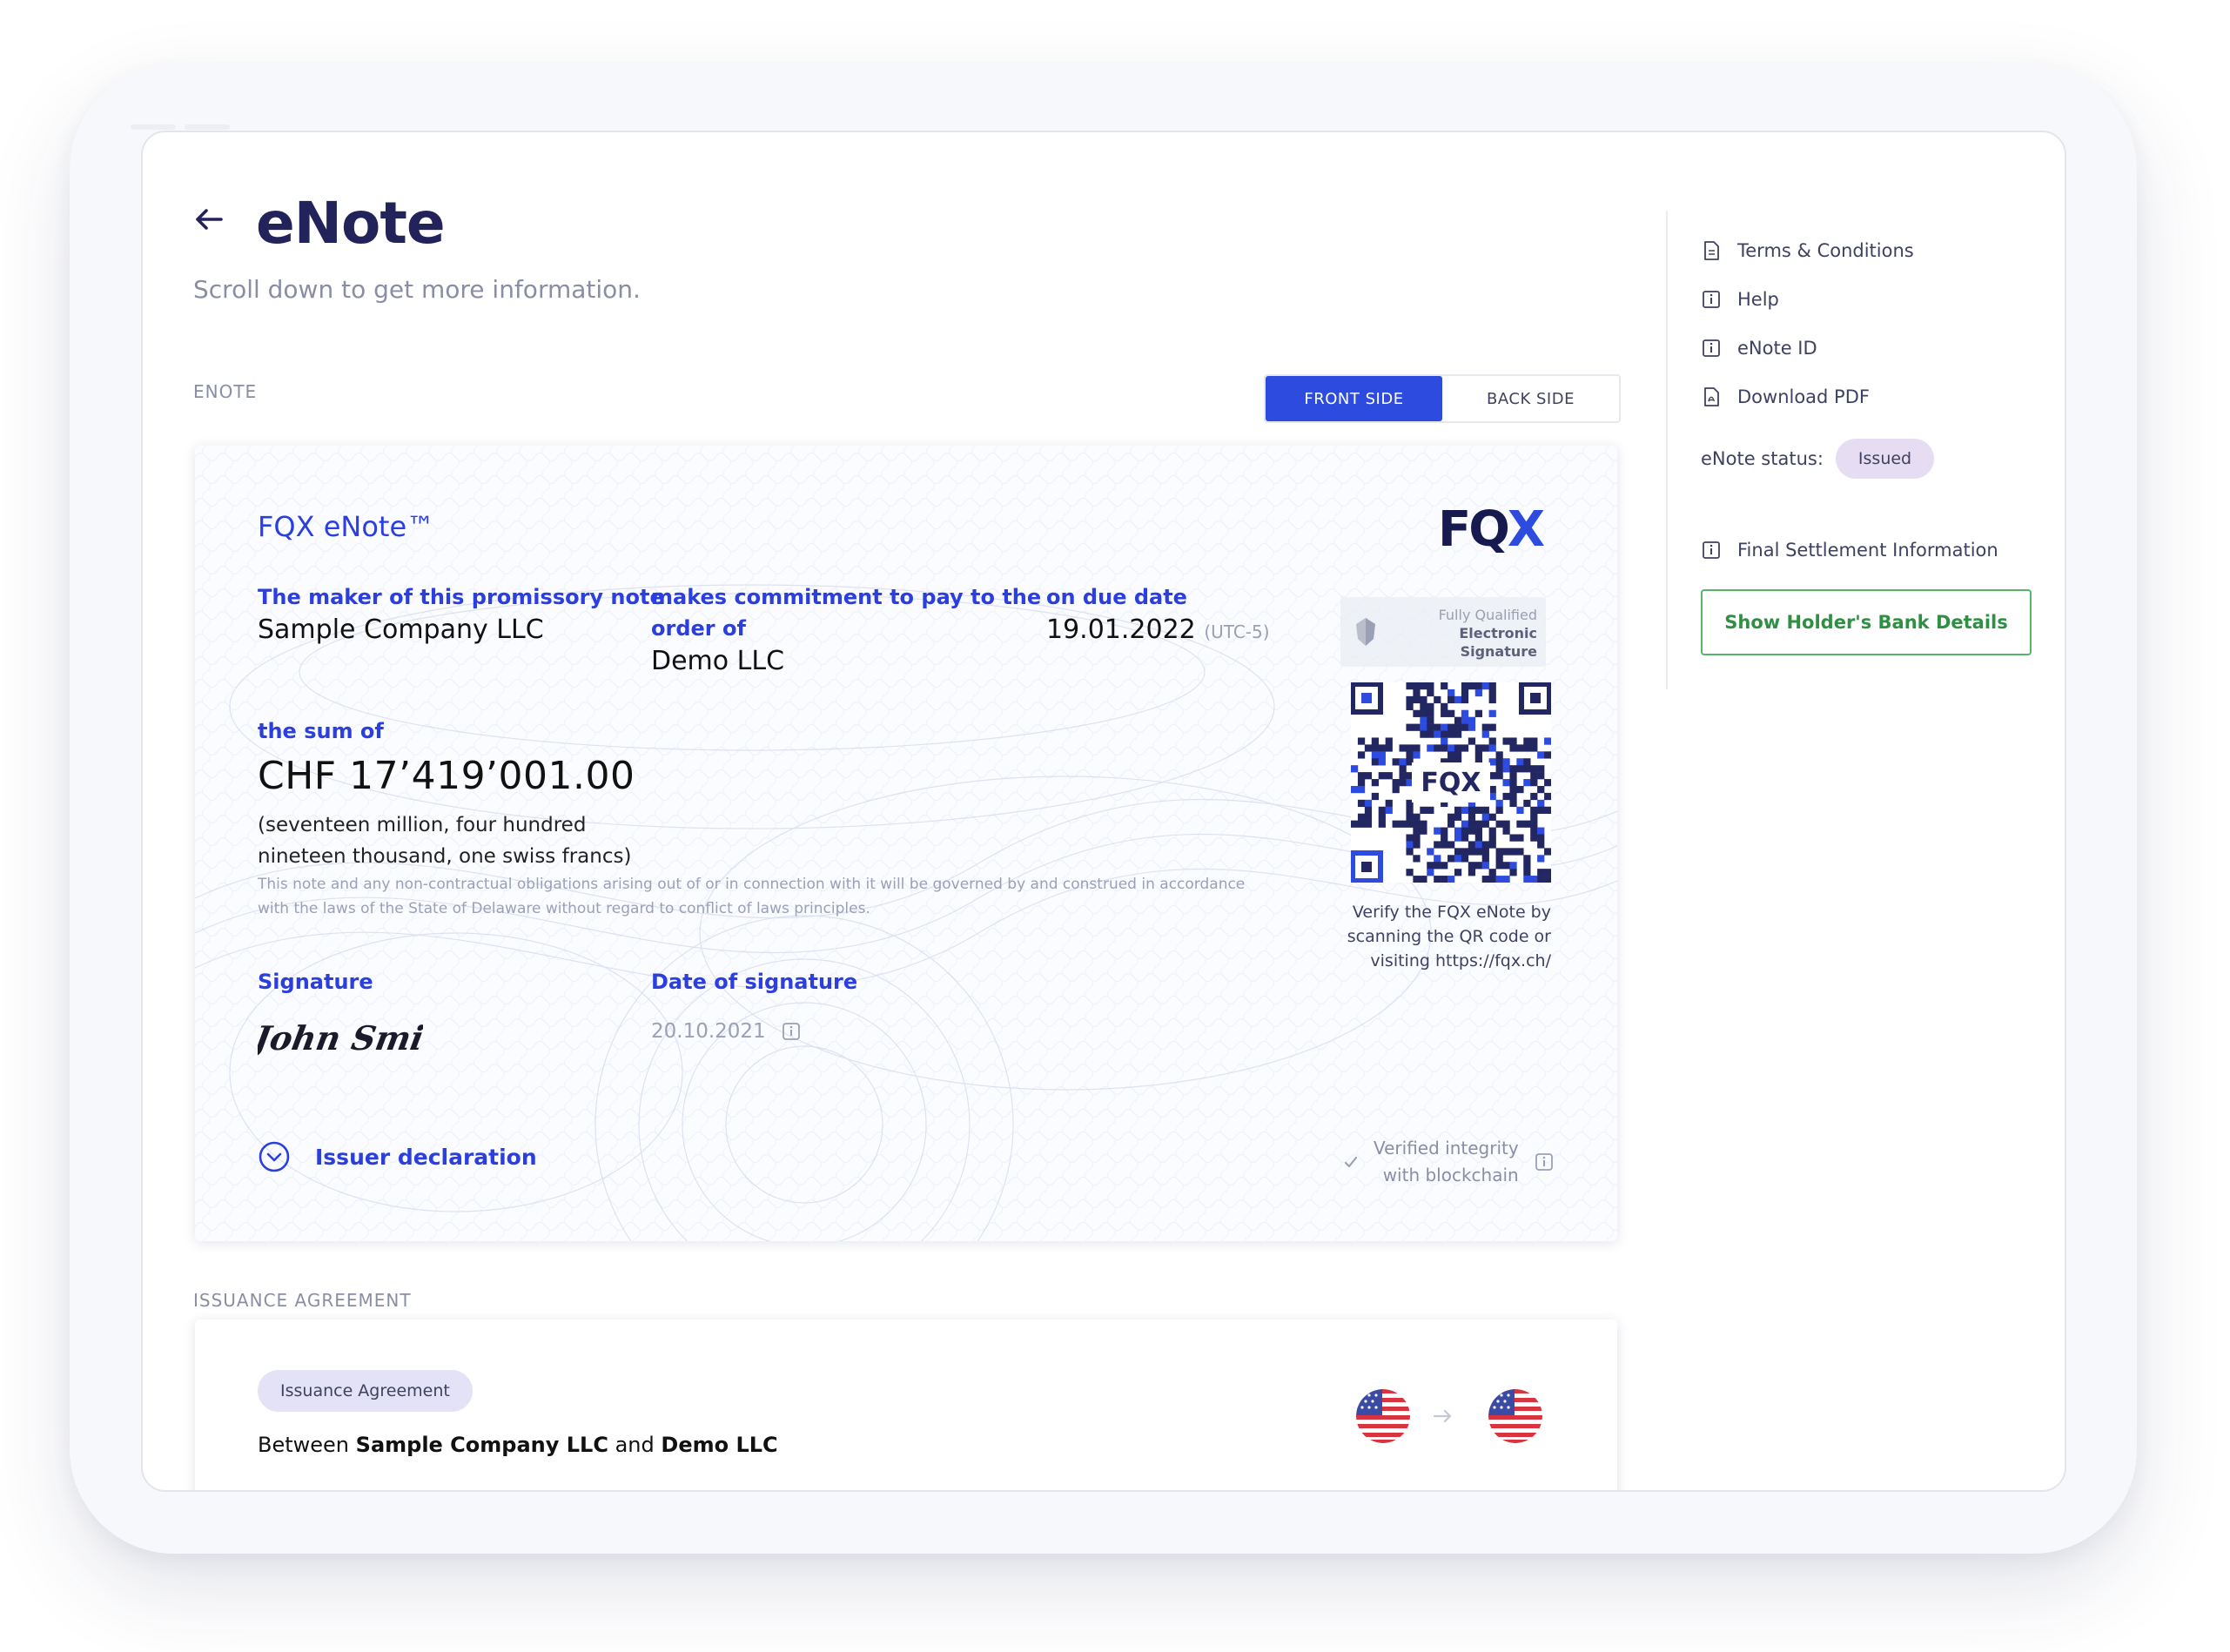  What do you see at coordinates (207, 127) in the screenshot?
I see `device-button` at bounding box center [207, 127].